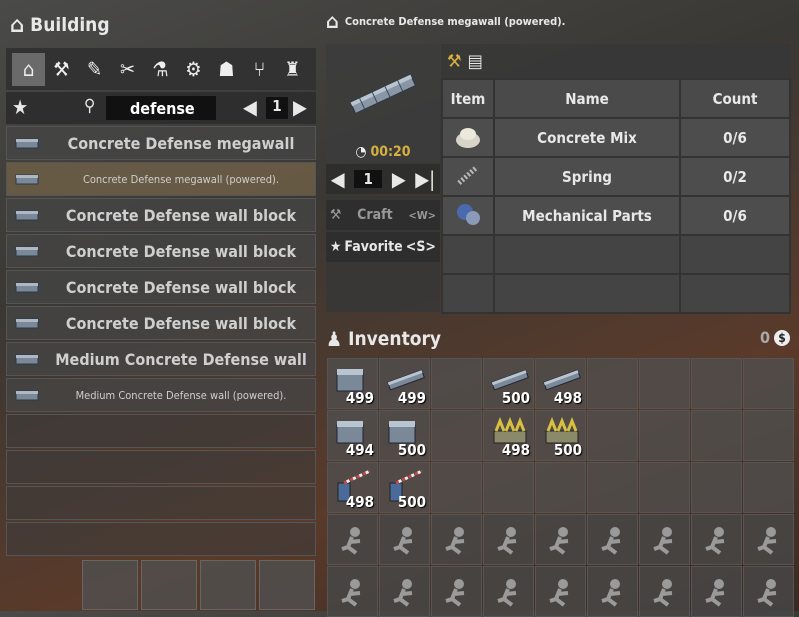  Describe the element at coordinates (94, 69) in the screenshot. I see `category-weapons-icon: ✎` at that location.